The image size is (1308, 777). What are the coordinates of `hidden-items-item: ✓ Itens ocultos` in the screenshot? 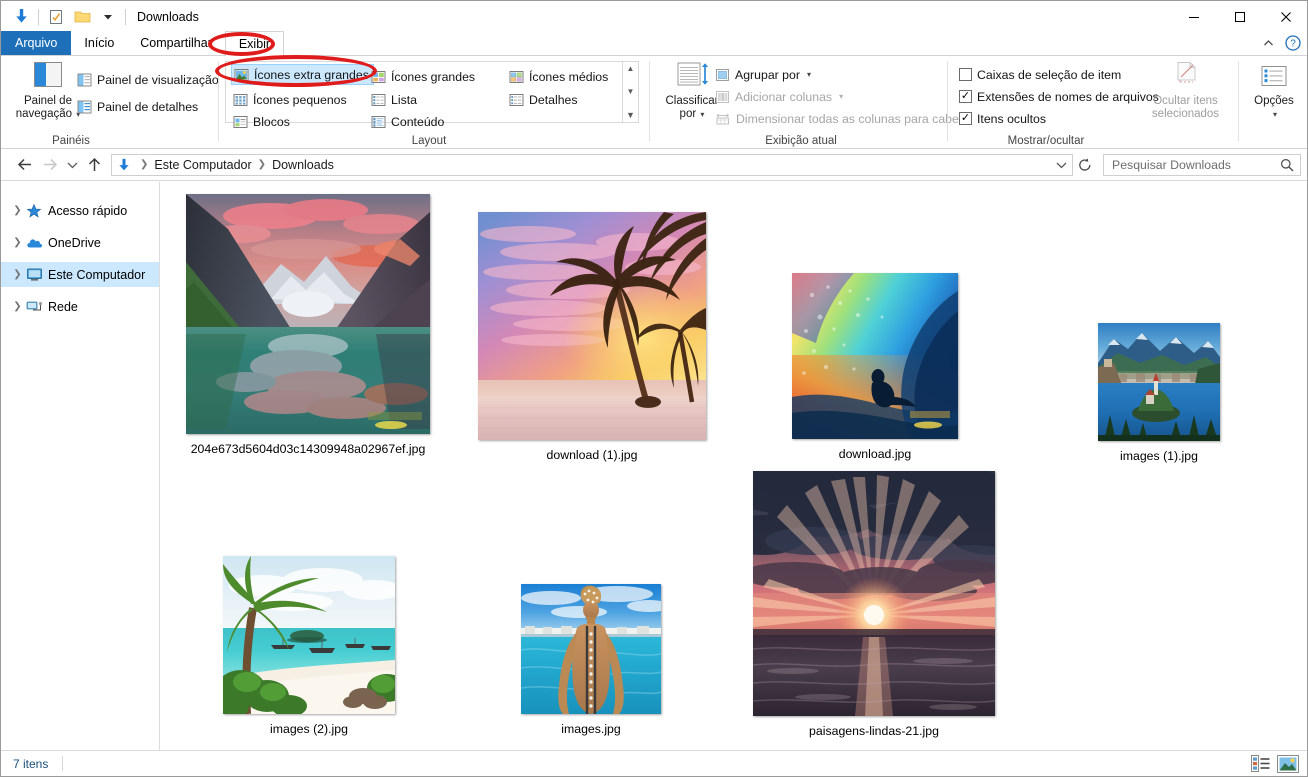 It's located at (1002, 118).